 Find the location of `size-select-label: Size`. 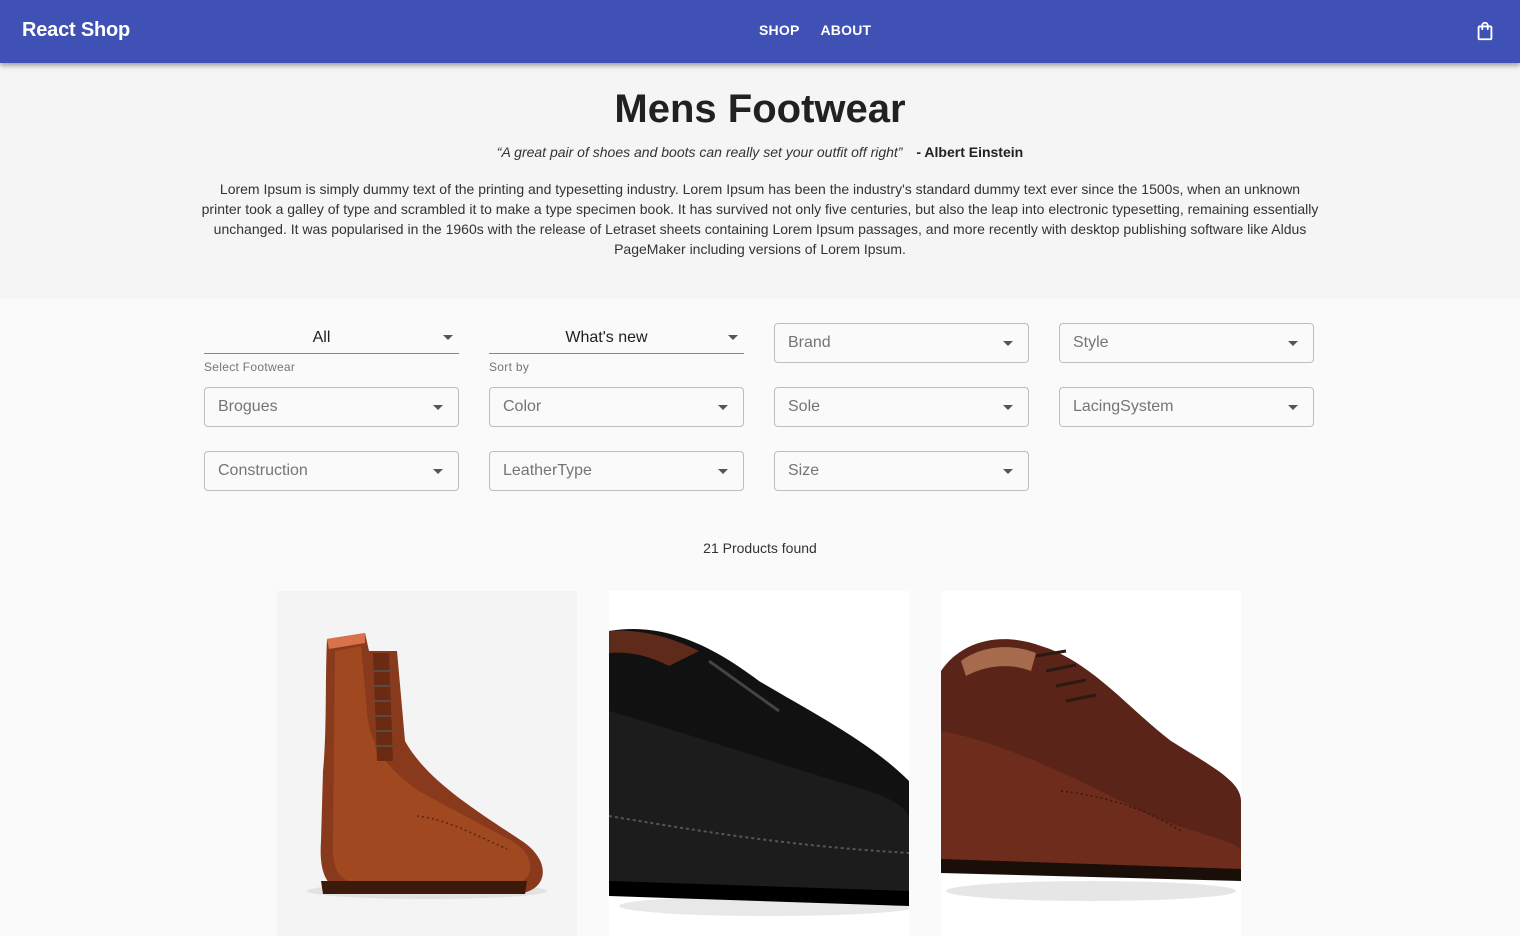

size-select-label: Size is located at coordinates (804, 470).